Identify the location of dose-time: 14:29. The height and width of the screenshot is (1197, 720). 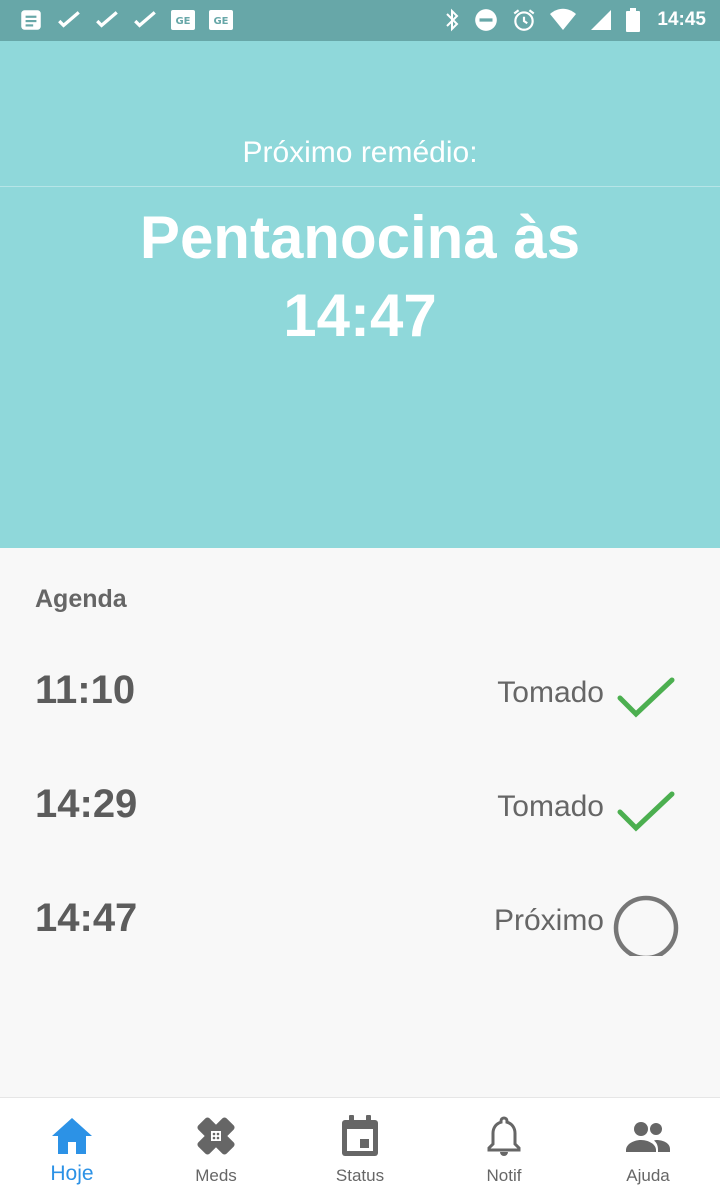
(86, 804).